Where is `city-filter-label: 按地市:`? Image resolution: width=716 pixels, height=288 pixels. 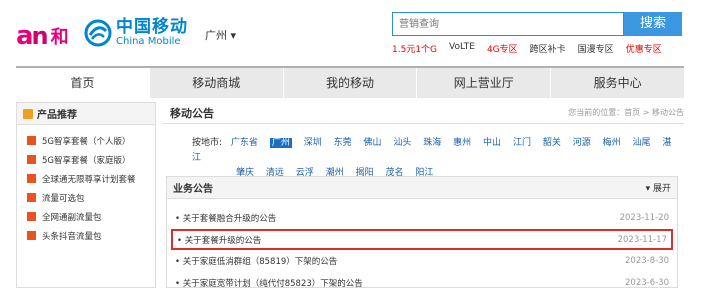
city-filter-label: 按地市: is located at coordinates (207, 143).